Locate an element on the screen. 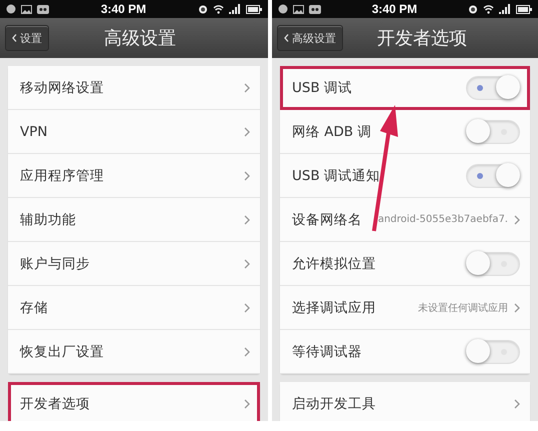 This screenshot has height=431, width=538. screen-title: 高级设置 is located at coordinates (140, 38).